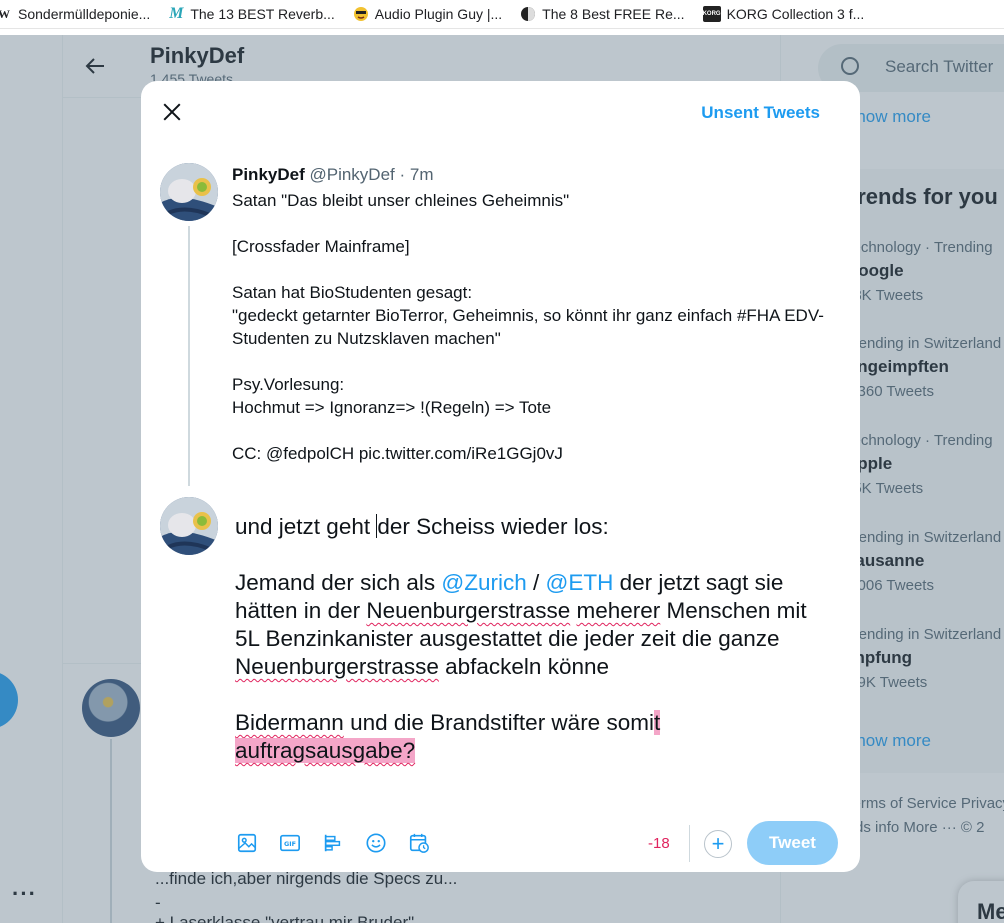  Describe the element at coordinates (792, 843) in the screenshot. I see `tweet-button: Tweet` at that location.